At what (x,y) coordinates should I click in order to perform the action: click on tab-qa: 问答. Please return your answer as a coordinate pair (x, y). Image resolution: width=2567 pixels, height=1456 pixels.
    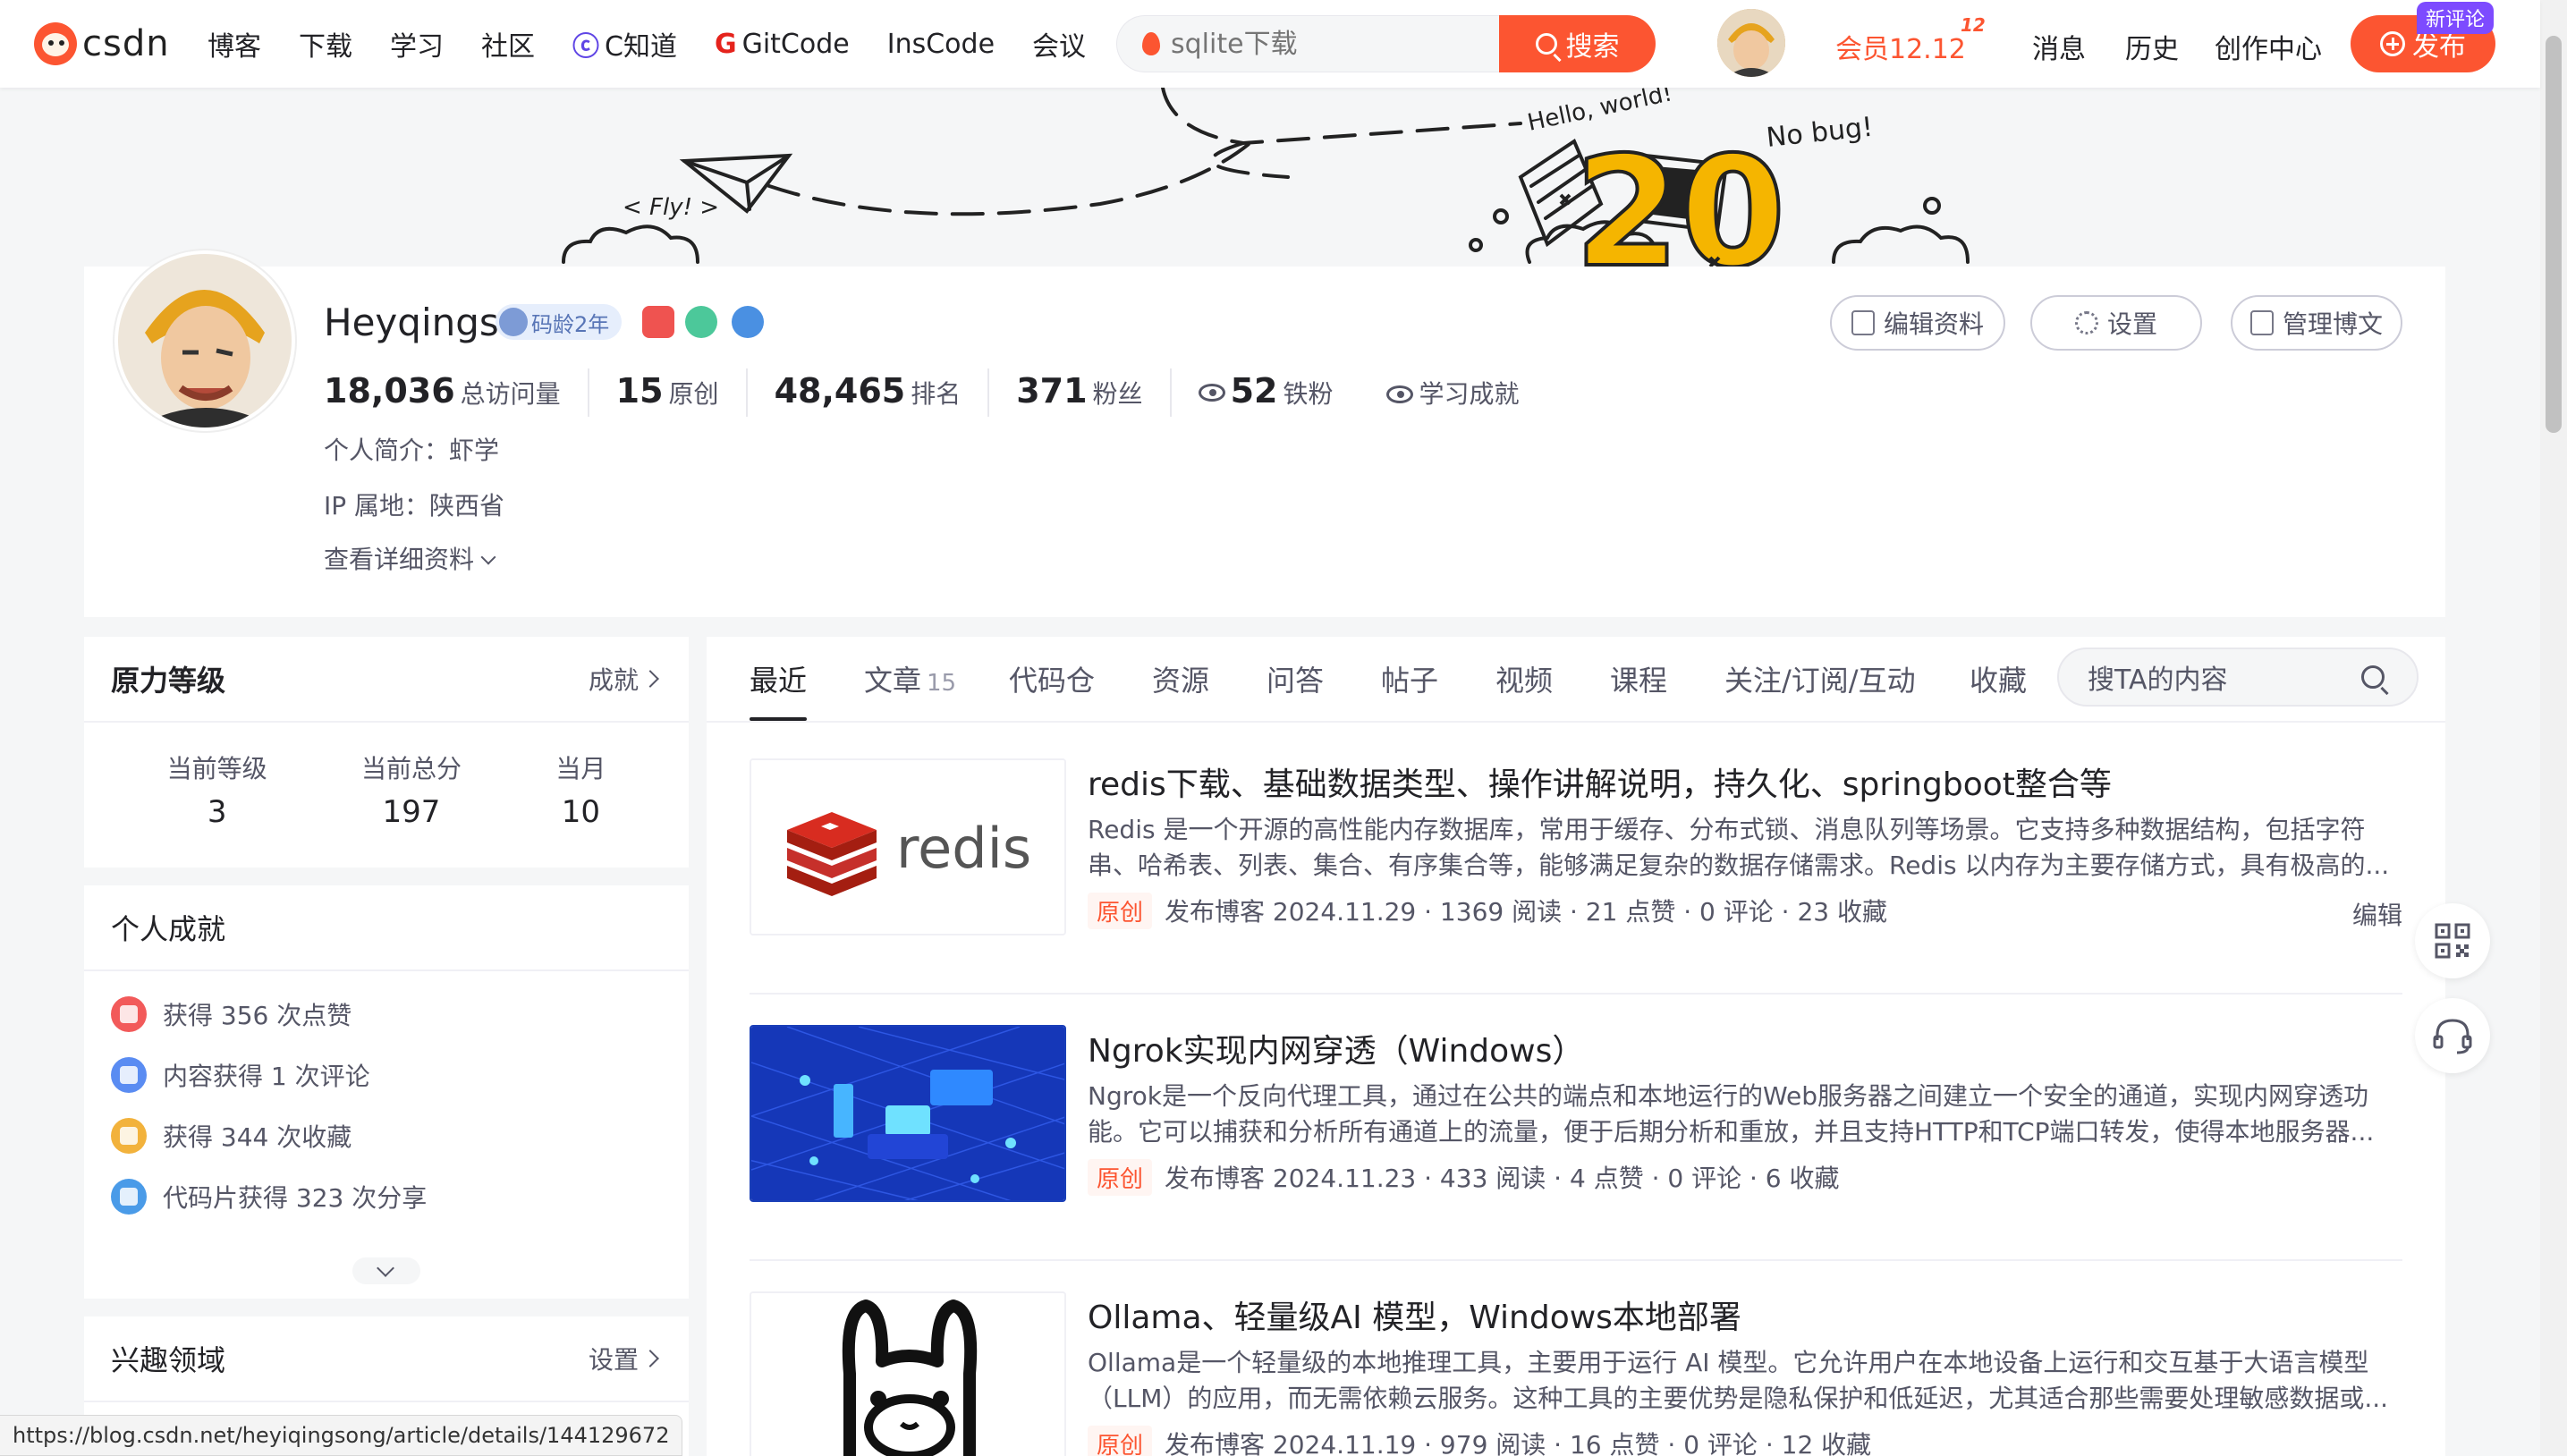
    Looking at the image, I should click on (1295, 678).